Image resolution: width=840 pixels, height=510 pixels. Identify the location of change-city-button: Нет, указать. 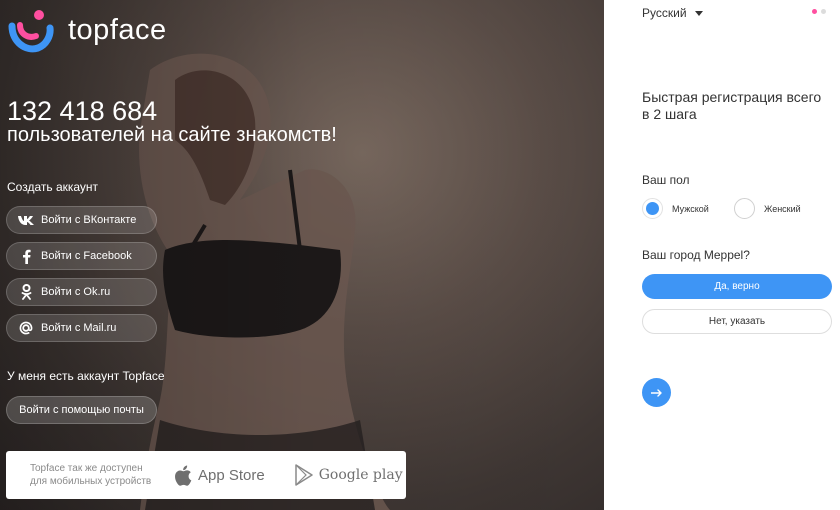
(737, 321).